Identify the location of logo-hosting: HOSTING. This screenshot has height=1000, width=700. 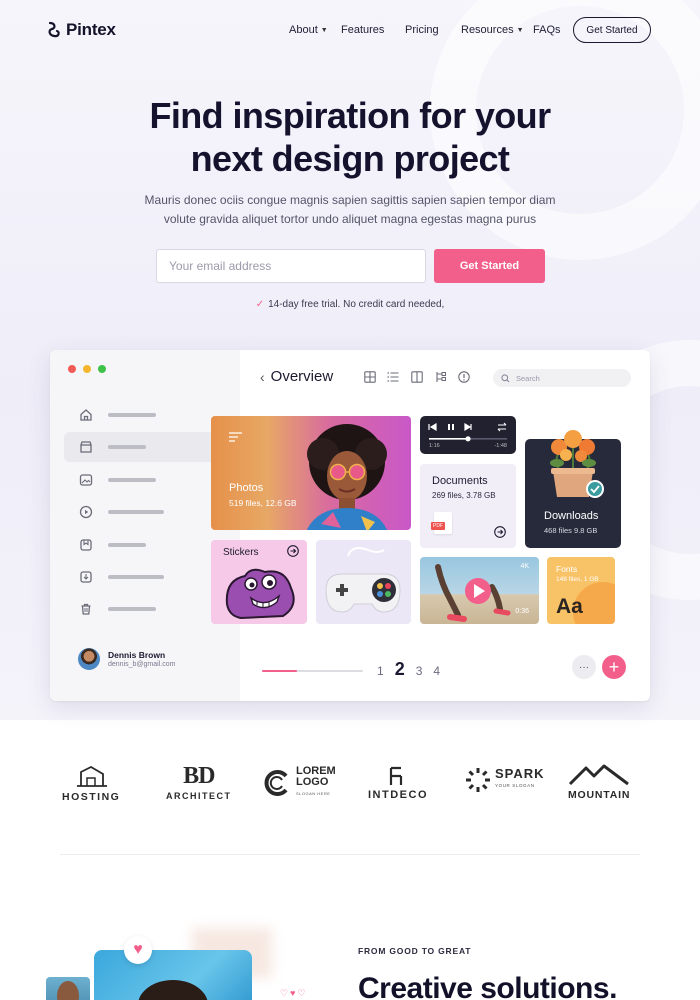
(91, 784).